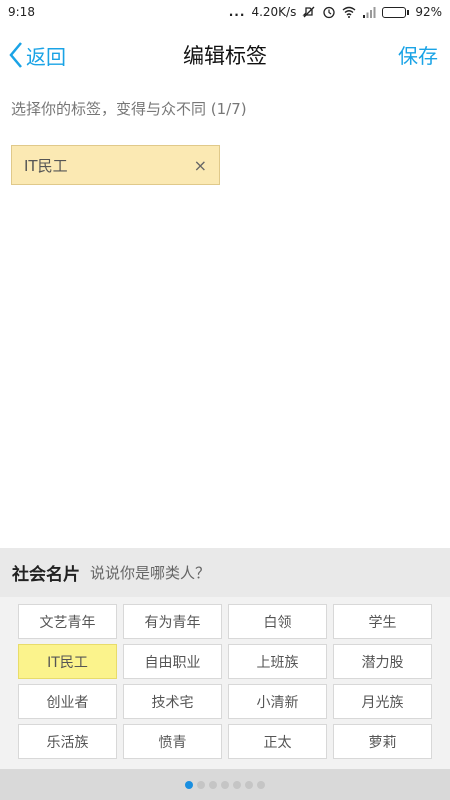 The image size is (450, 800). Describe the element at coordinates (172, 621) in the screenshot. I see `tag-option: 有为青年` at that location.